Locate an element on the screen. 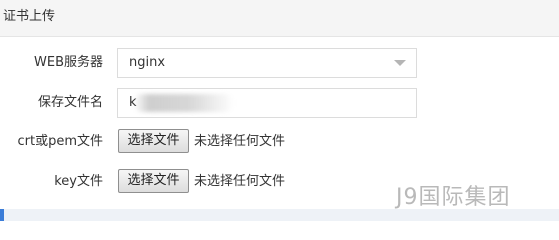  redacted-blur is located at coordinates (184, 103).